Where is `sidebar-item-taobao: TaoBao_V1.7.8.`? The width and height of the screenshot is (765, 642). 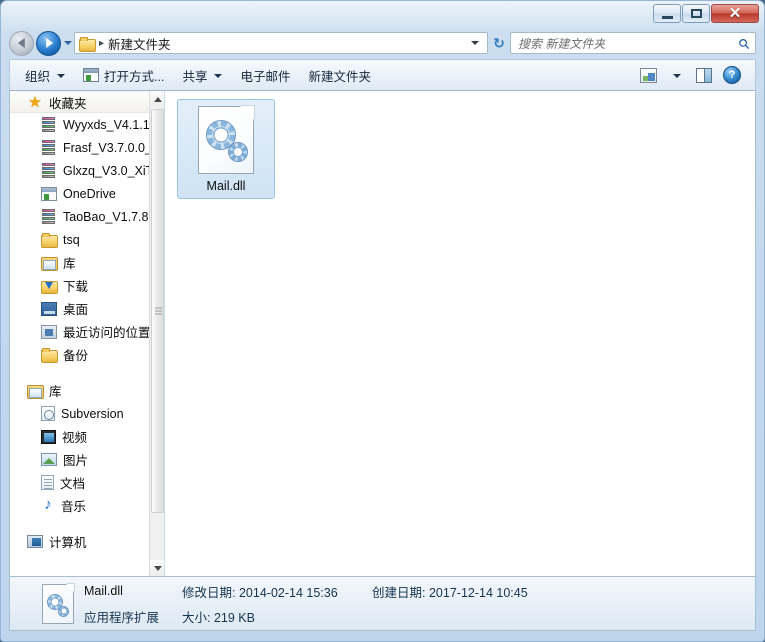
sidebar-item-taobao: TaoBao_V1.7.8. is located at coordinates (80, 216).